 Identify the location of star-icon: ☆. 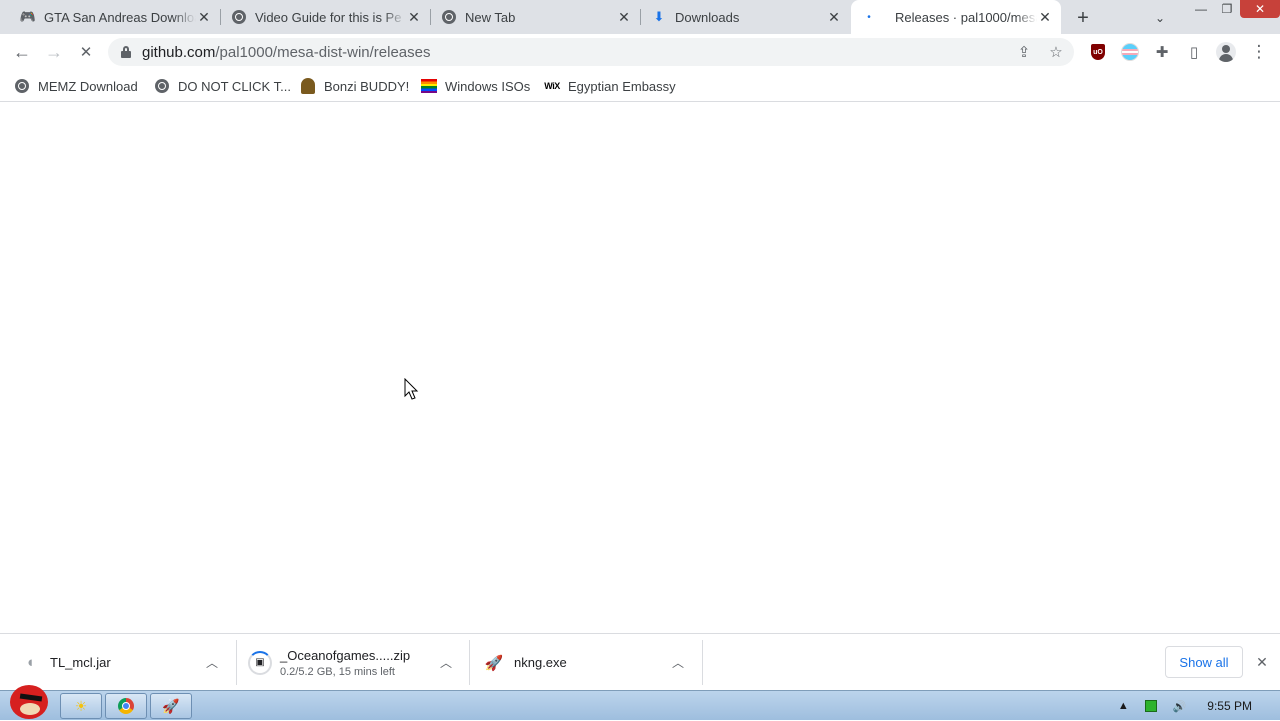
(1056, 52).